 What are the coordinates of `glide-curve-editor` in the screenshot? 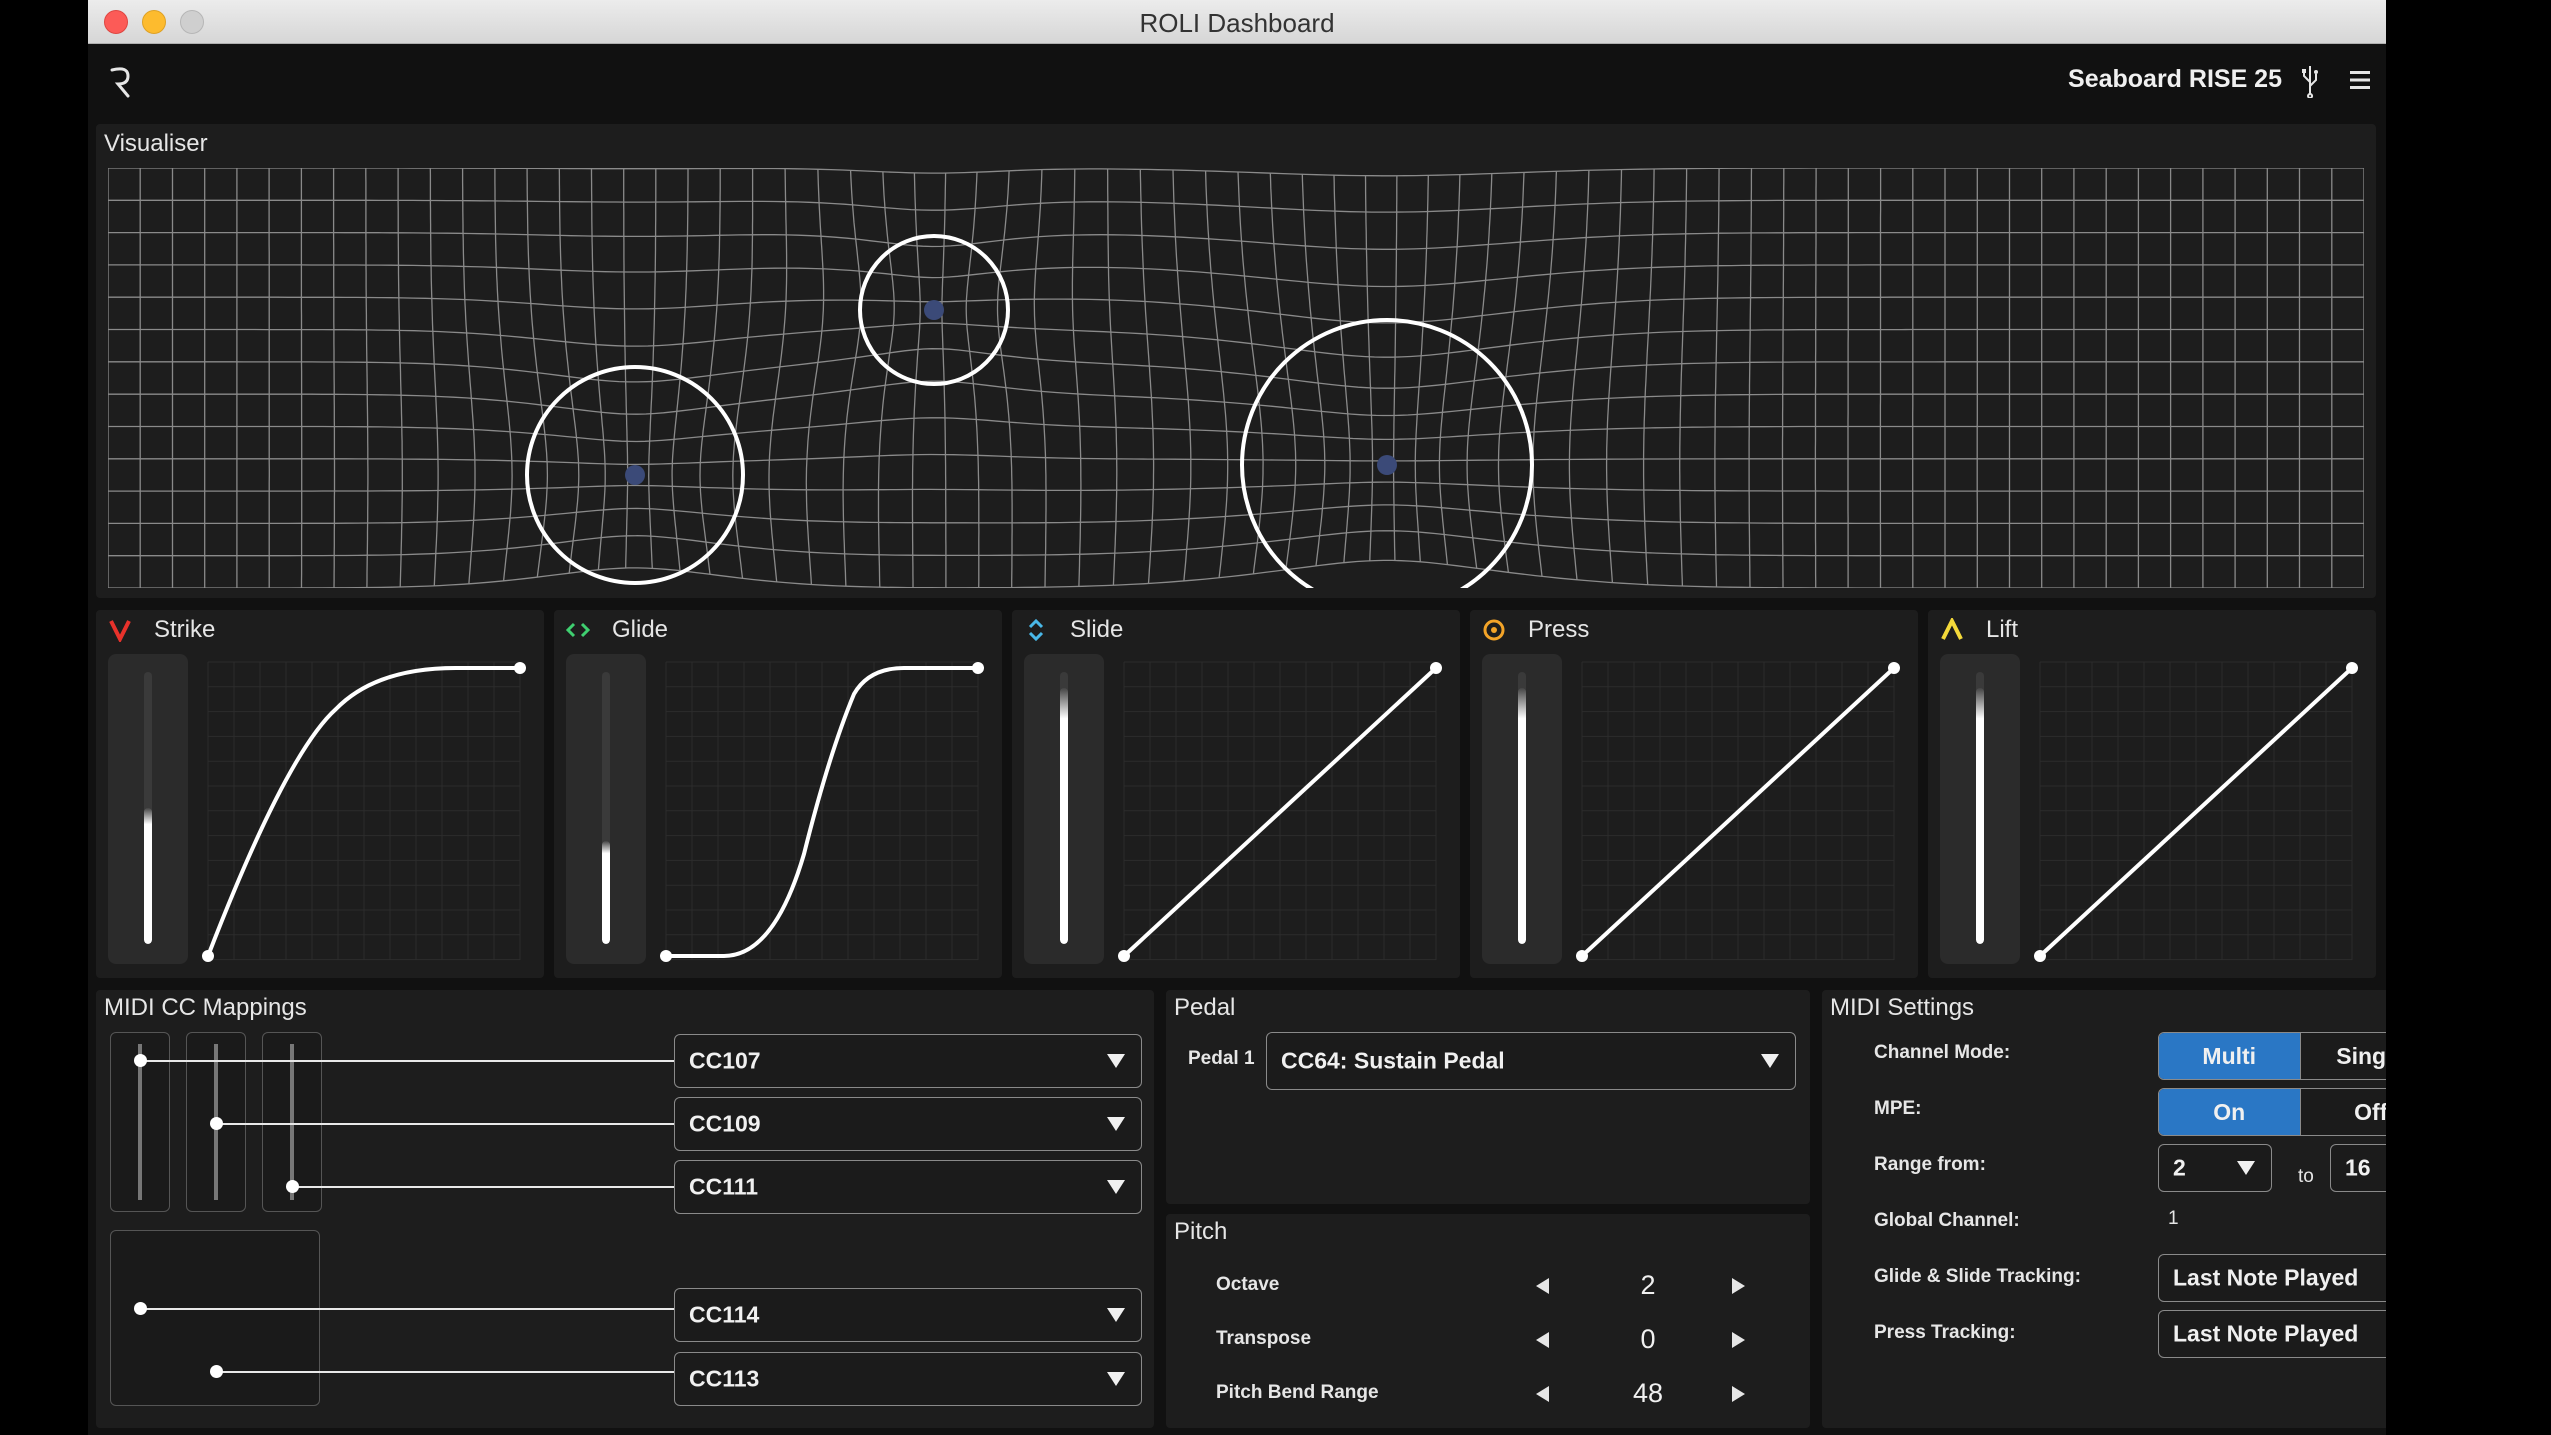 It's located at (822, 810).